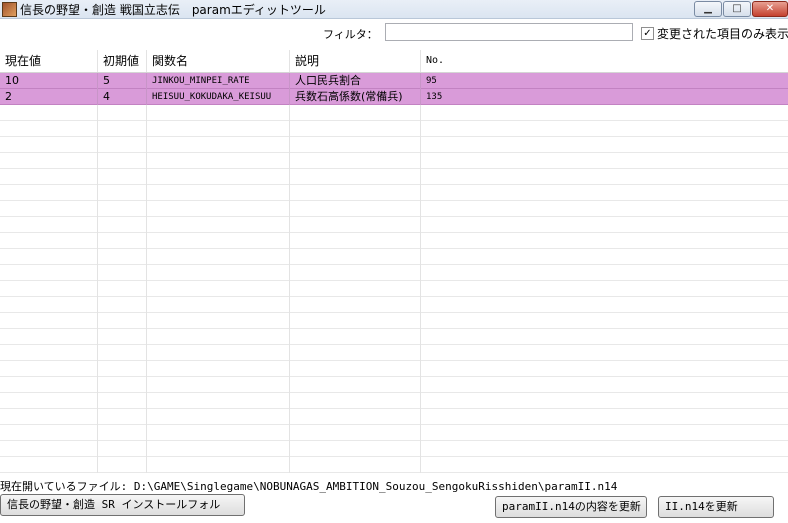  Describe the element at coordinates (604, 97) in the screenshot. I see `cell-no: 135` at that location.